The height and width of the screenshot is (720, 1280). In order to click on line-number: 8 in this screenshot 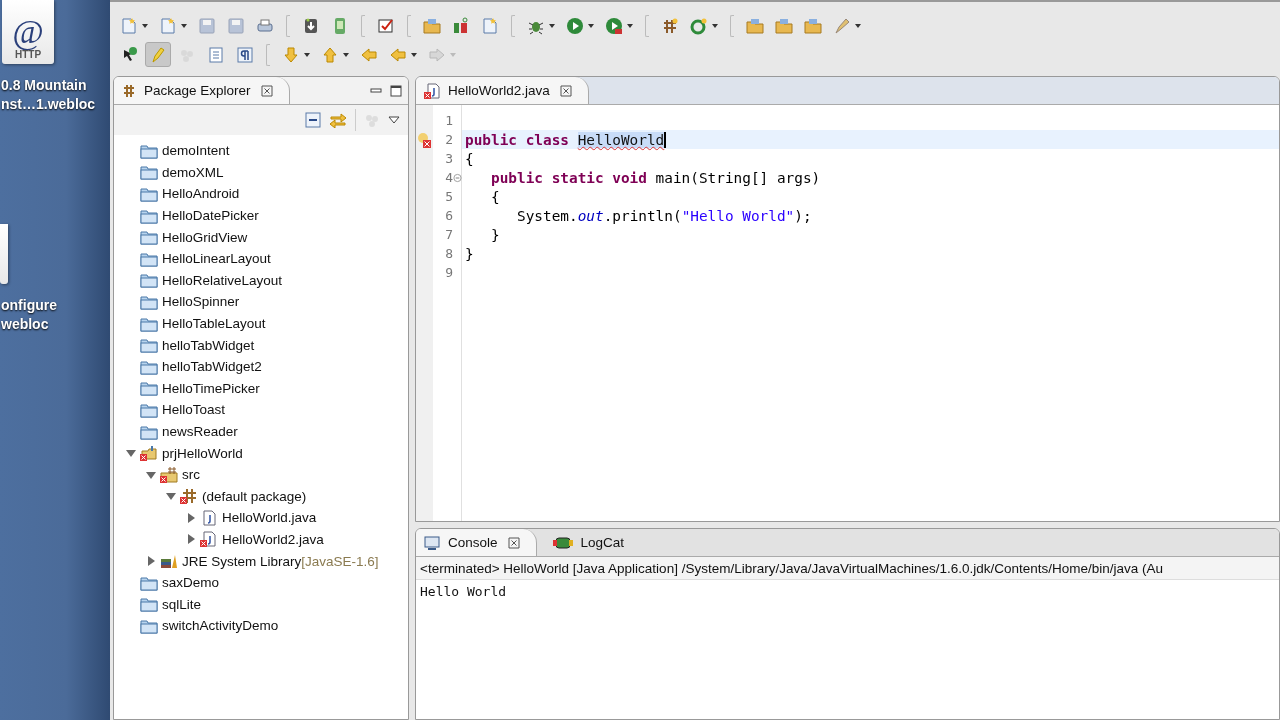, I will do `click(448, 253)`.